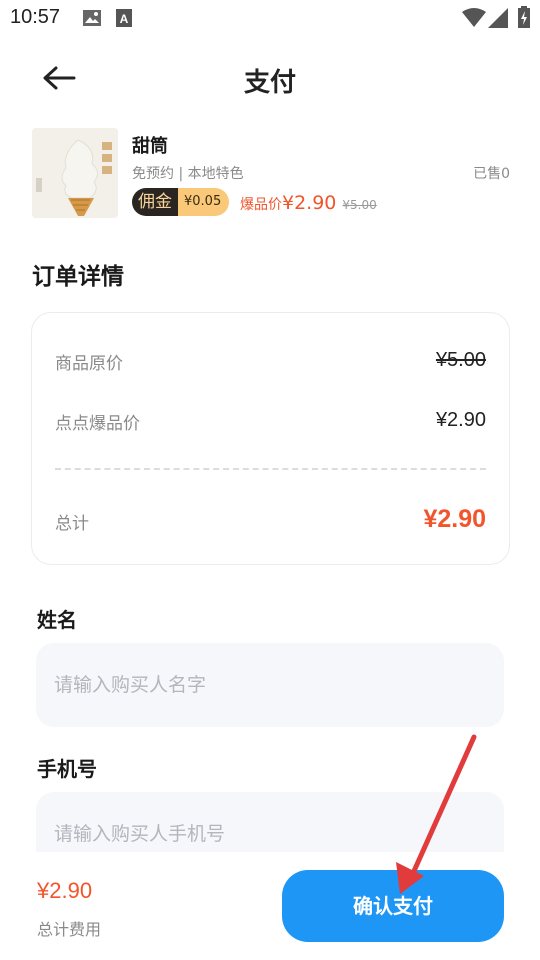 This screenshot has width=540, height=960. What do you see at coordinates (92, 20) in the screenshot?
I see `gallery-notification-icon` at bounding box center [92, 20].